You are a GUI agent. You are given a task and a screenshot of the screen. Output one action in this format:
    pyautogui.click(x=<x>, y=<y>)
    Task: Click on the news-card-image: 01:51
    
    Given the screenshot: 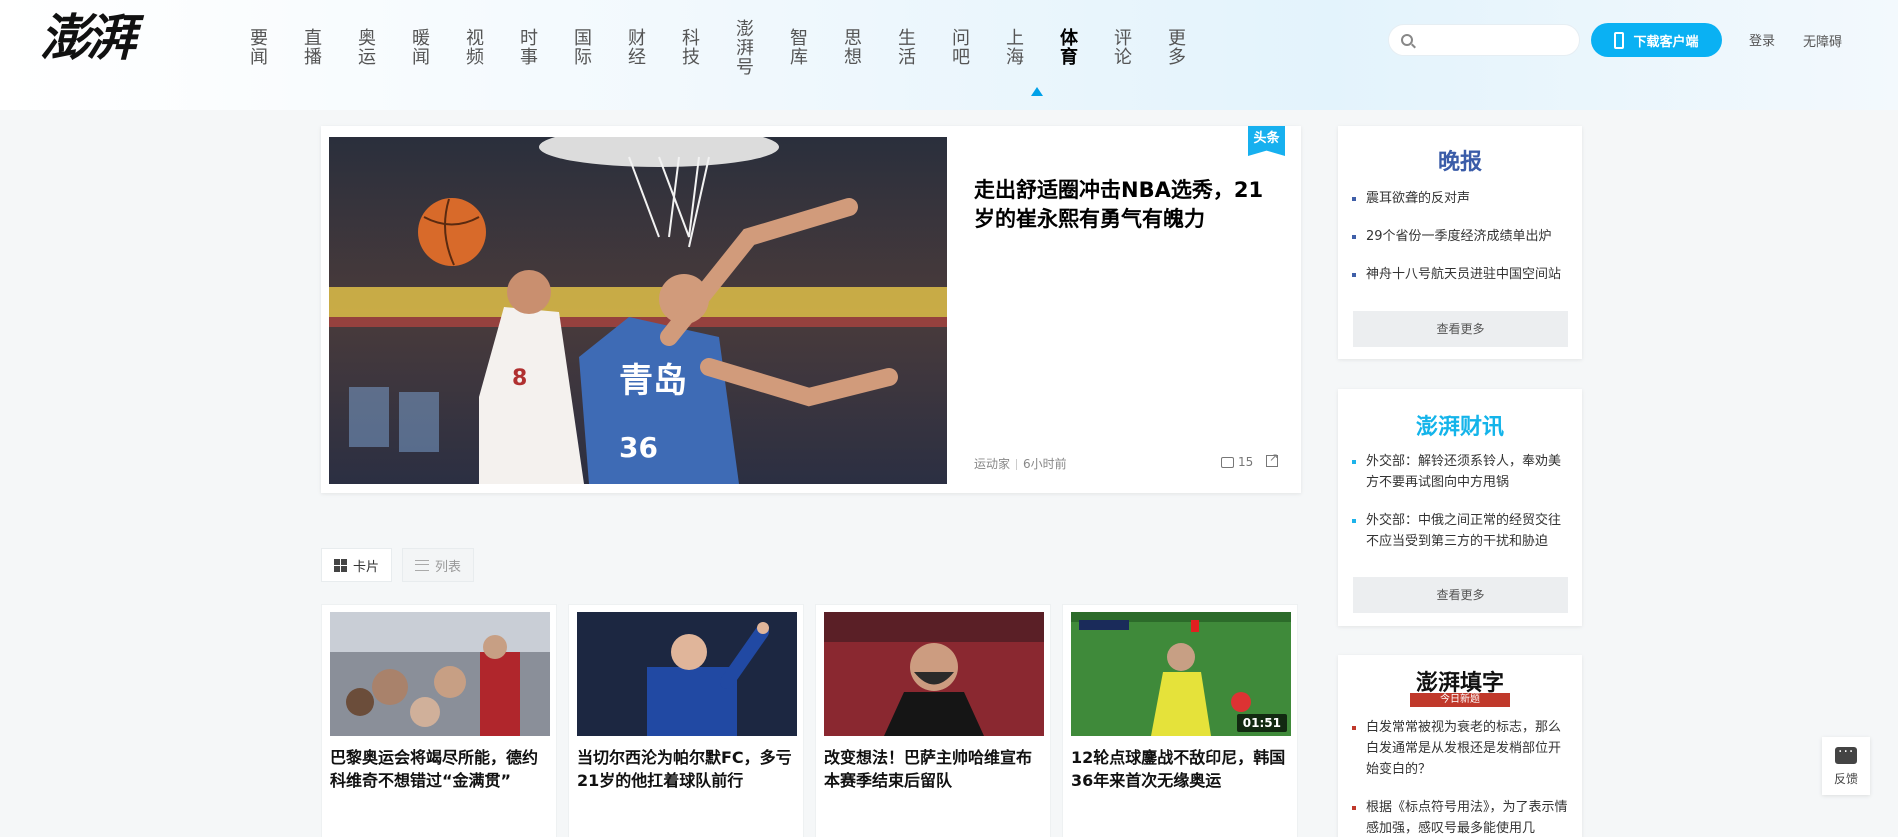 What is the action you would take?
    pyautogui.click(x=1181, y=674)
    